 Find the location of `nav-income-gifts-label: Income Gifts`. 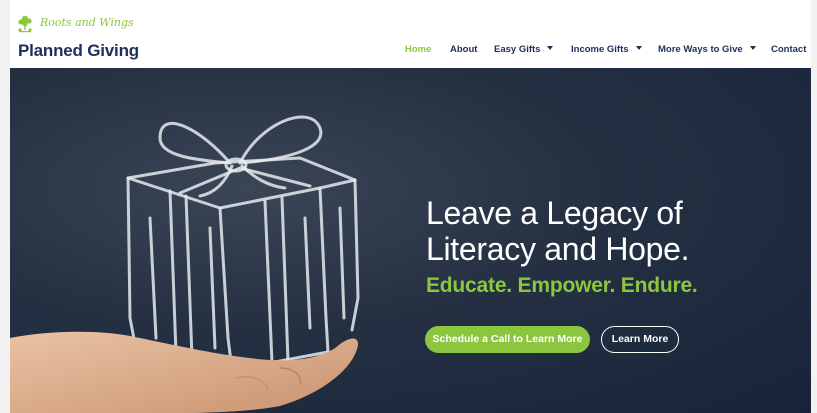

nav-income-gifts-label: Income Gifts is located at coordinates (600, 49).